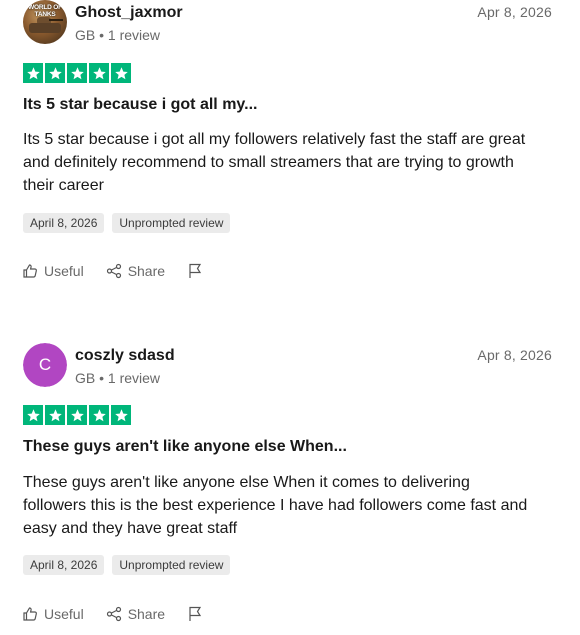 The height and width of the screenshot is (635, 580). Describe the element at coordinates (129, 13) in the screenshot. I see `reviewer-name: Ghost_jaxmor` at that location.